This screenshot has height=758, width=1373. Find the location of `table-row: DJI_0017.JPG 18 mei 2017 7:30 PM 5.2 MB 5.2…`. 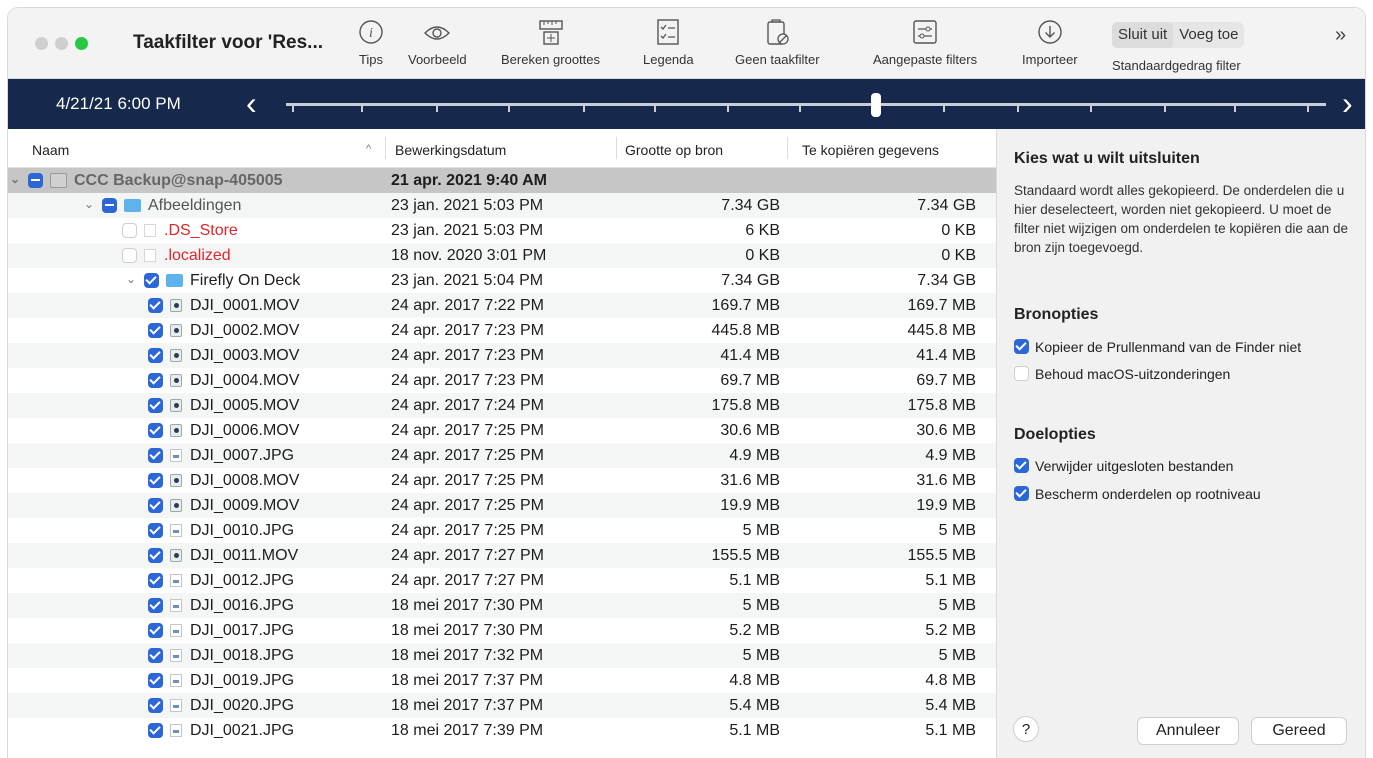

table-row: DJI_0017.JPG 18 mei 2017 7:30 PM 5.2 MB 5.2… is located at coordinates (502, 630).